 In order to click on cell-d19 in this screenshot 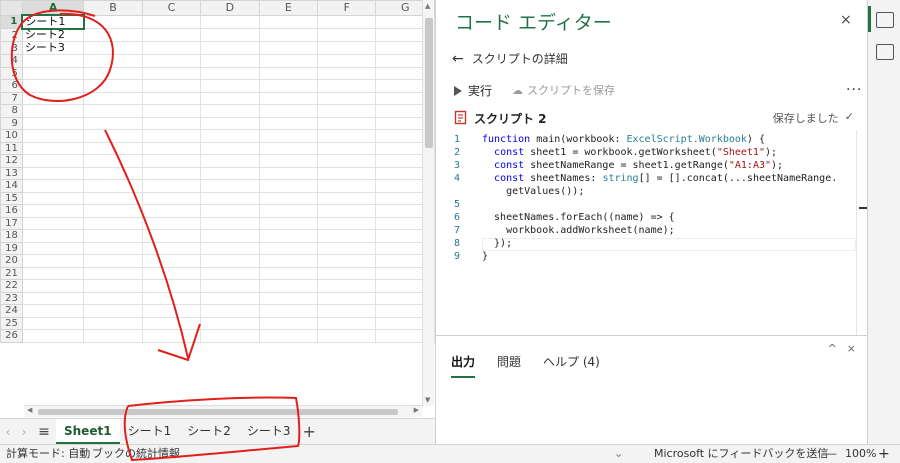, I will do `click(230, 248)`.